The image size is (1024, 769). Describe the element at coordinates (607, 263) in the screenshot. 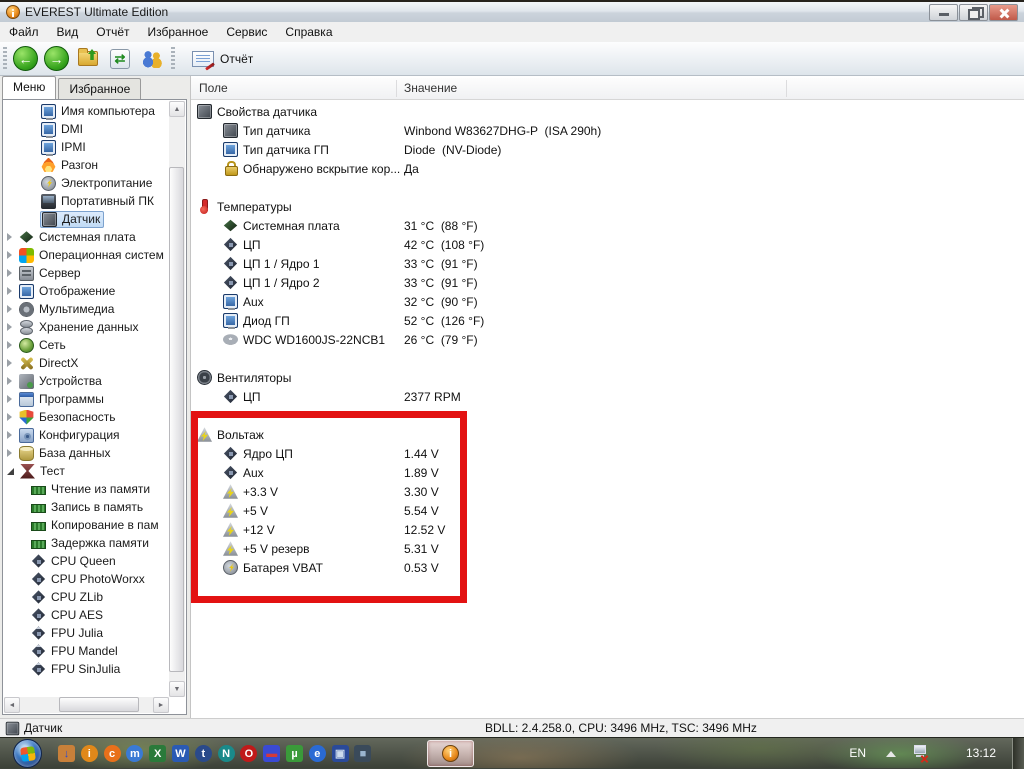

I see `sensor-row: ЦП 1 / Ядро 1 33 °C (91 °F)` at that location.